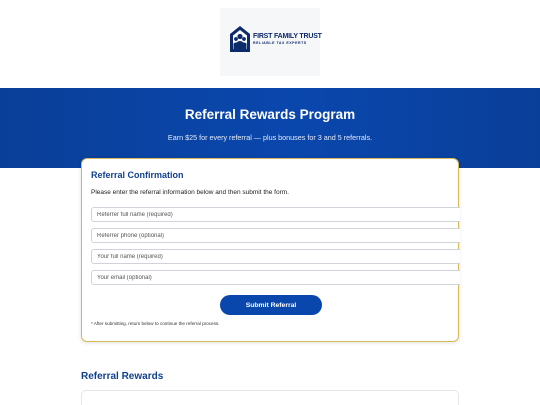 The image size is (540, 405). What do you see at coordinates (287, 36) in the screenshot?
I see `logo-name: FIRST FAMILY TRUST` at bounding box center [287, 36].